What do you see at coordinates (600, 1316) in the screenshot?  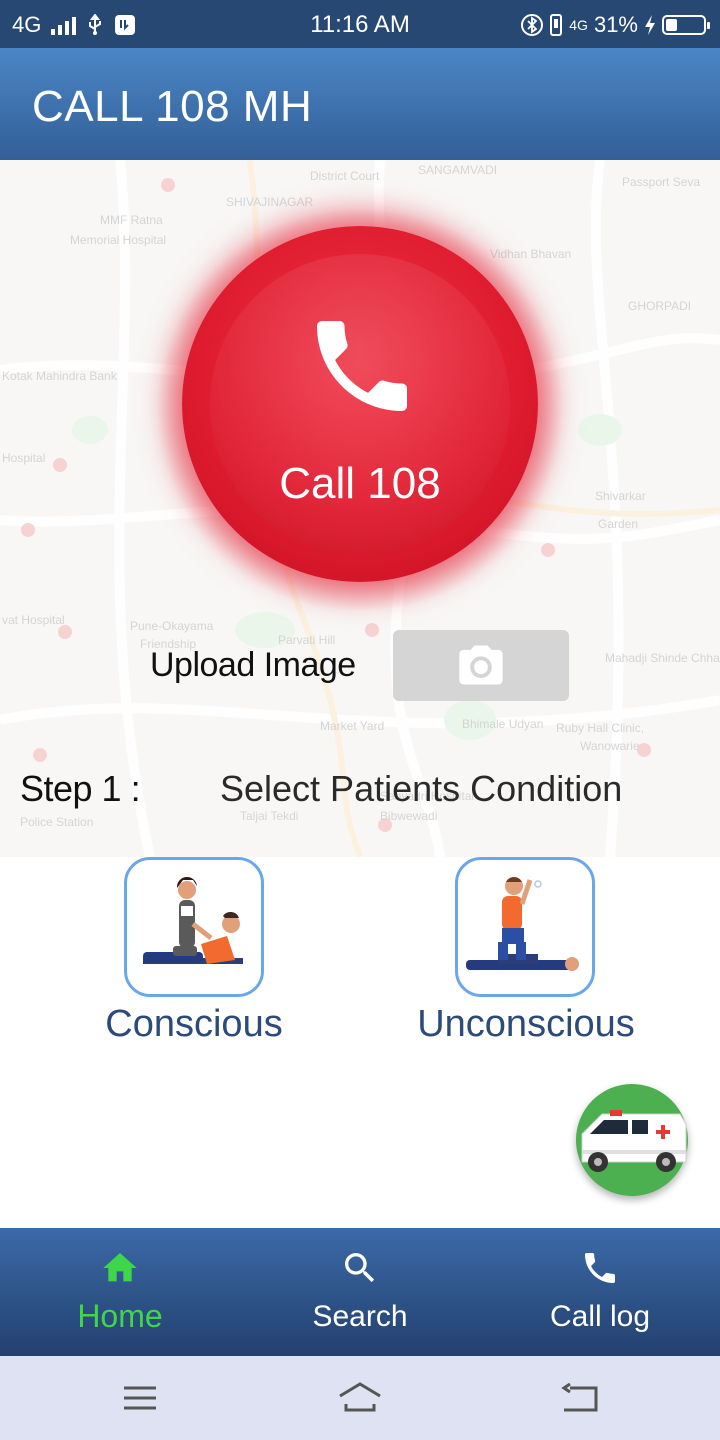 I see `nav-call-log-label: Call log` at bounding box center [600, 1316].